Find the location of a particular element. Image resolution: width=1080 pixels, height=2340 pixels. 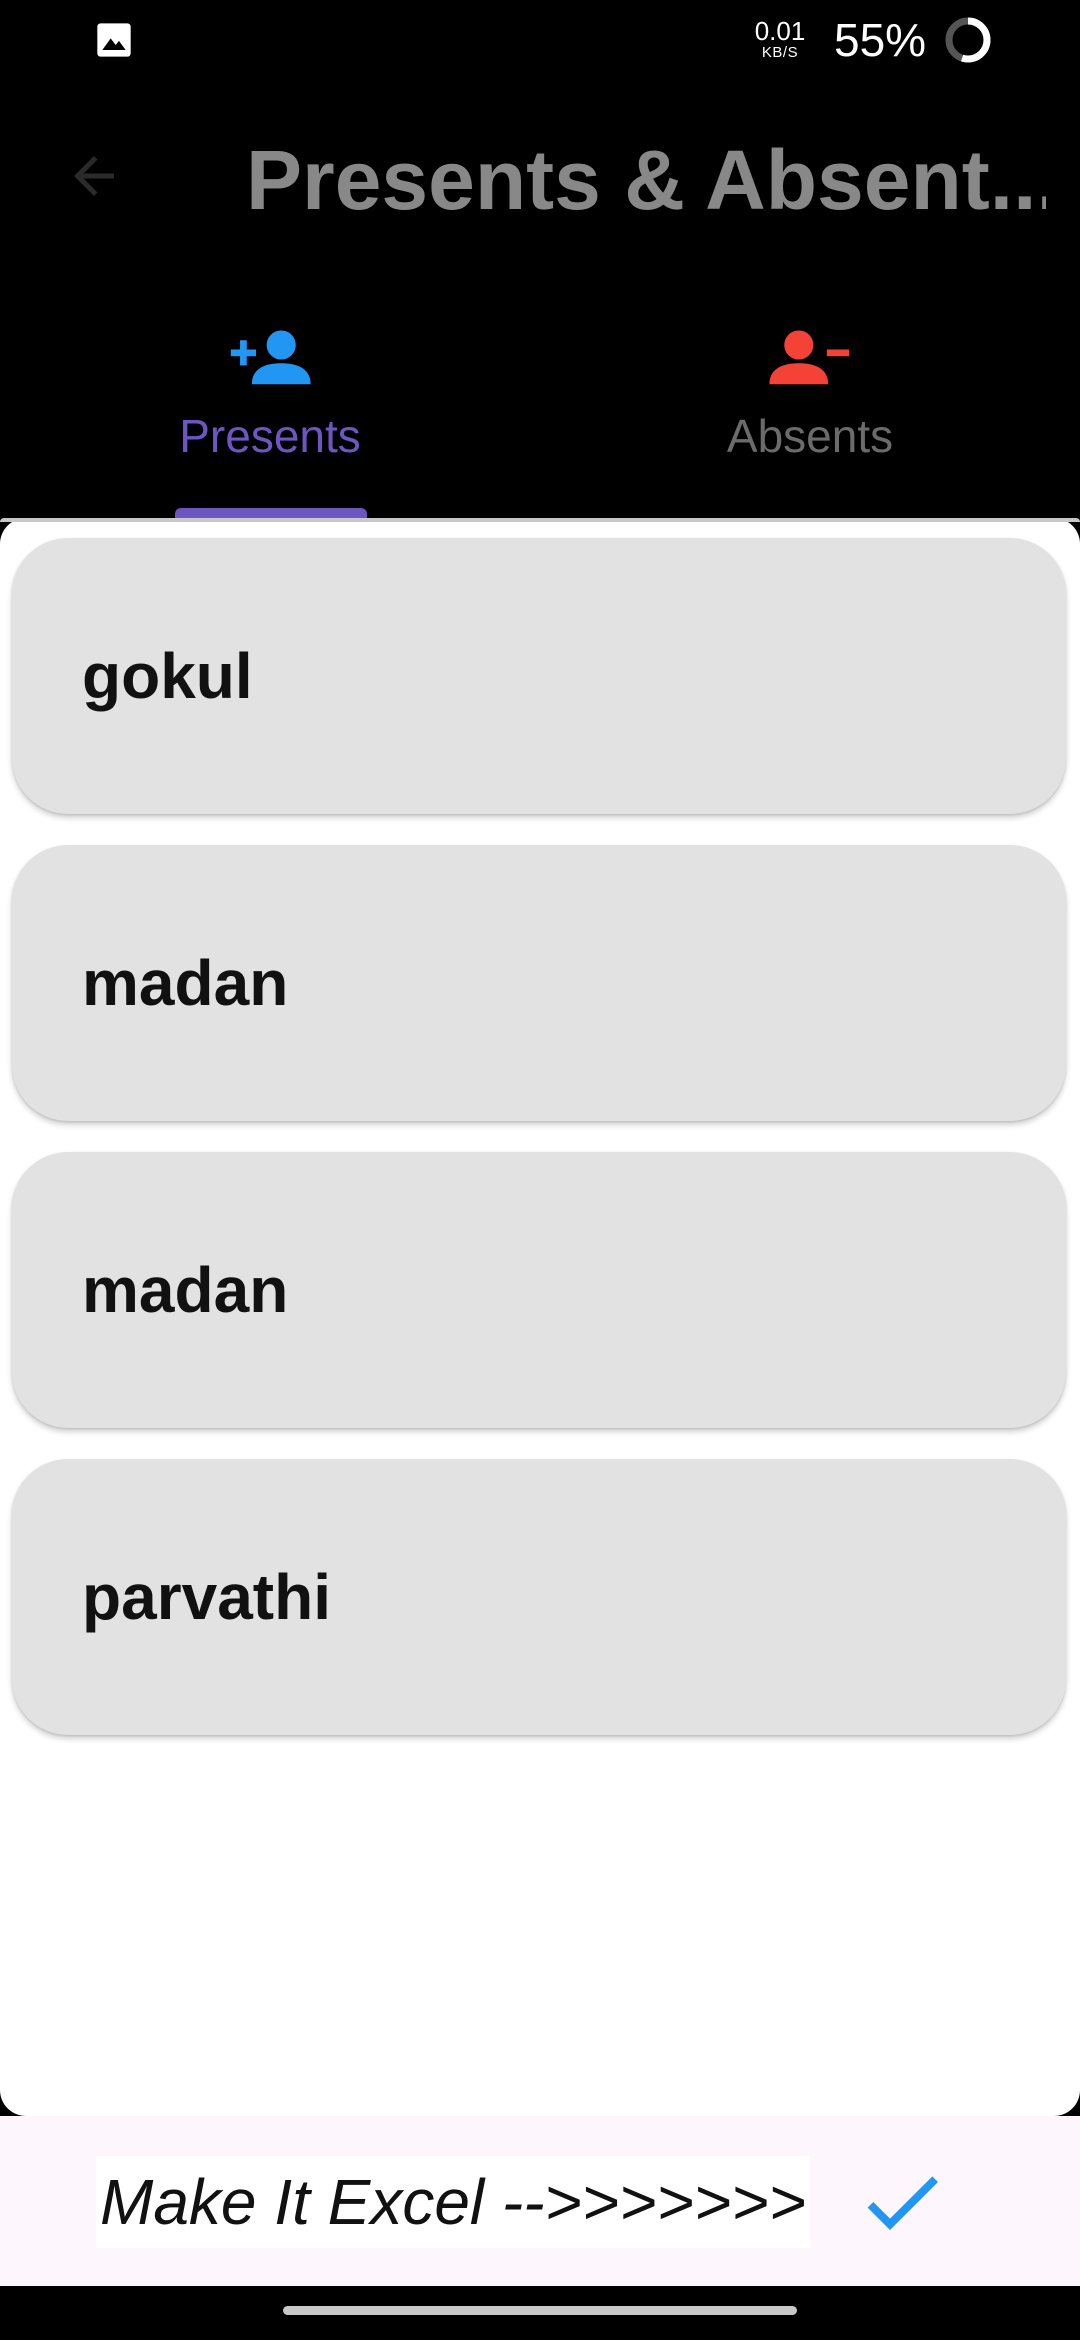

gallery-notification-icon is located at coordinates (114, 40).